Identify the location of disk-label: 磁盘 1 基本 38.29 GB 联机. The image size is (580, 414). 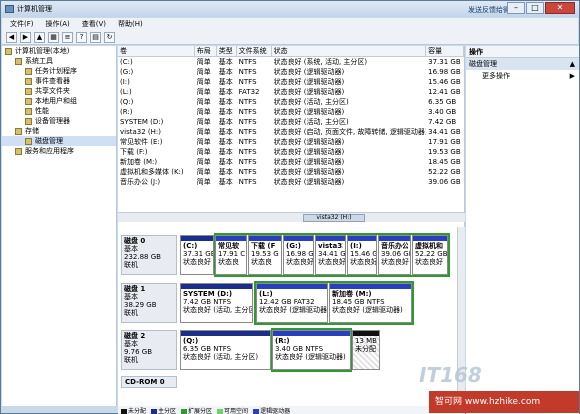
(149, 303).